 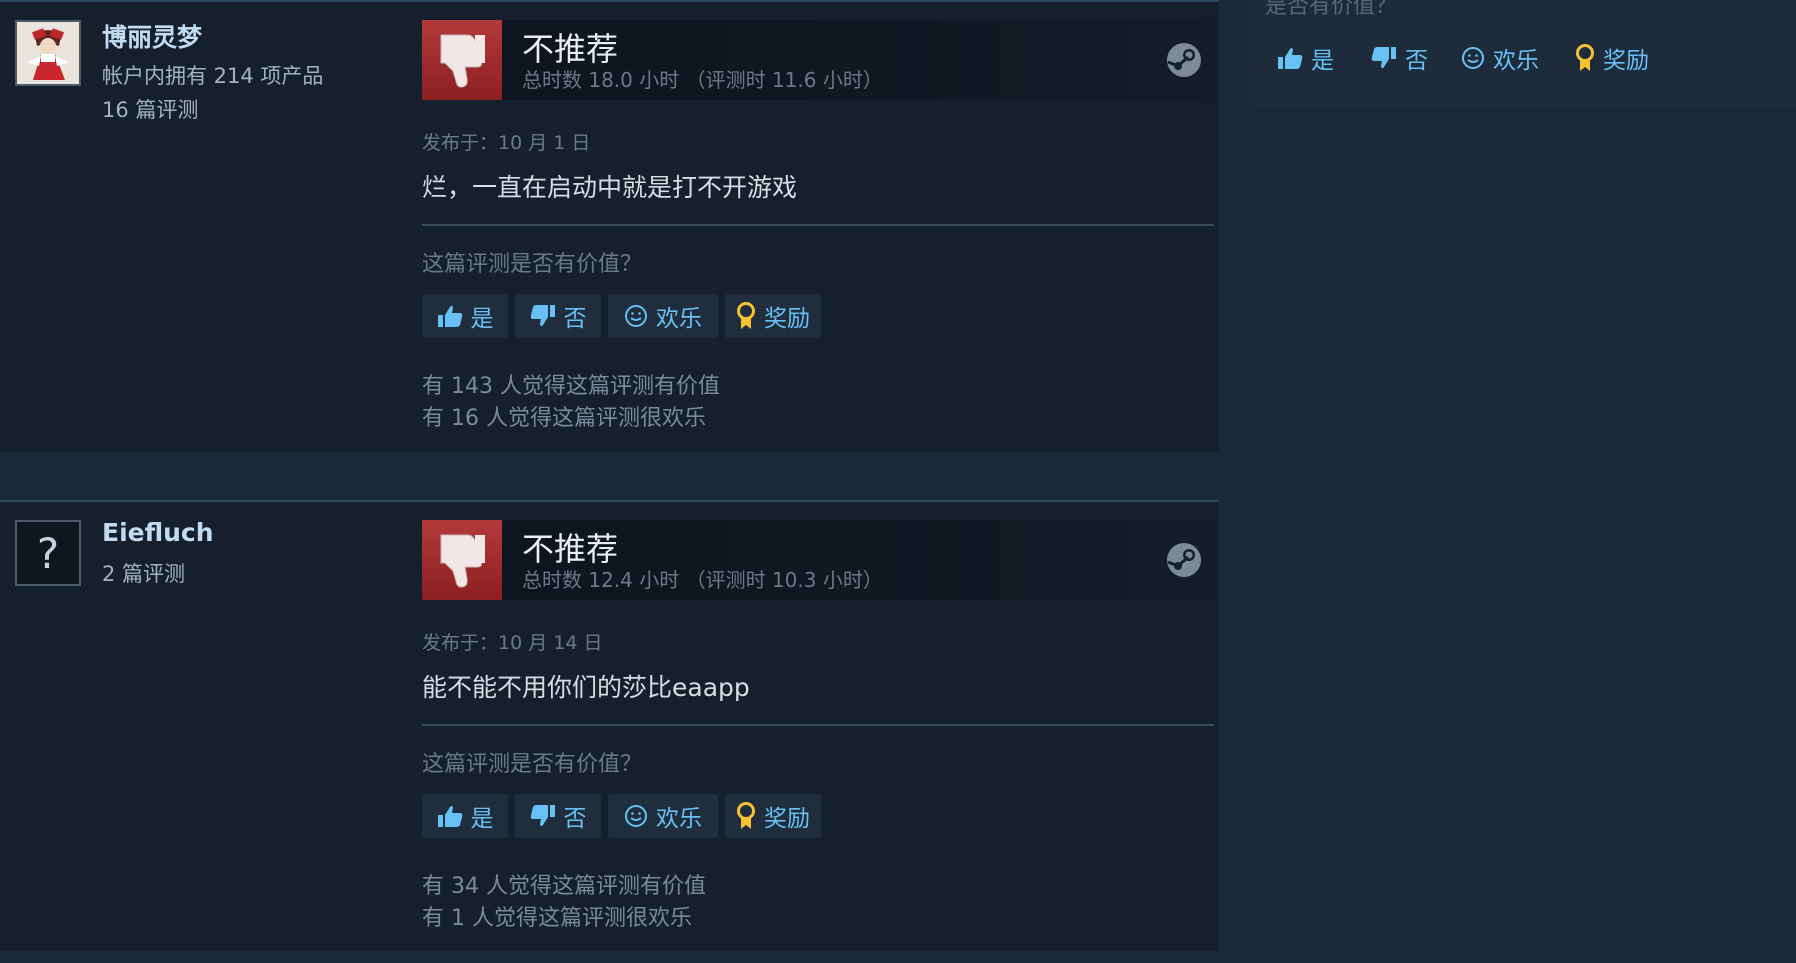 What do you see at coordinates (819, 560) in the screenshot?
I see `verdict-banner: 不推荐 总时数 12.4 小时 （评测时 10.3 小时）` at bounding box center [819, 560].